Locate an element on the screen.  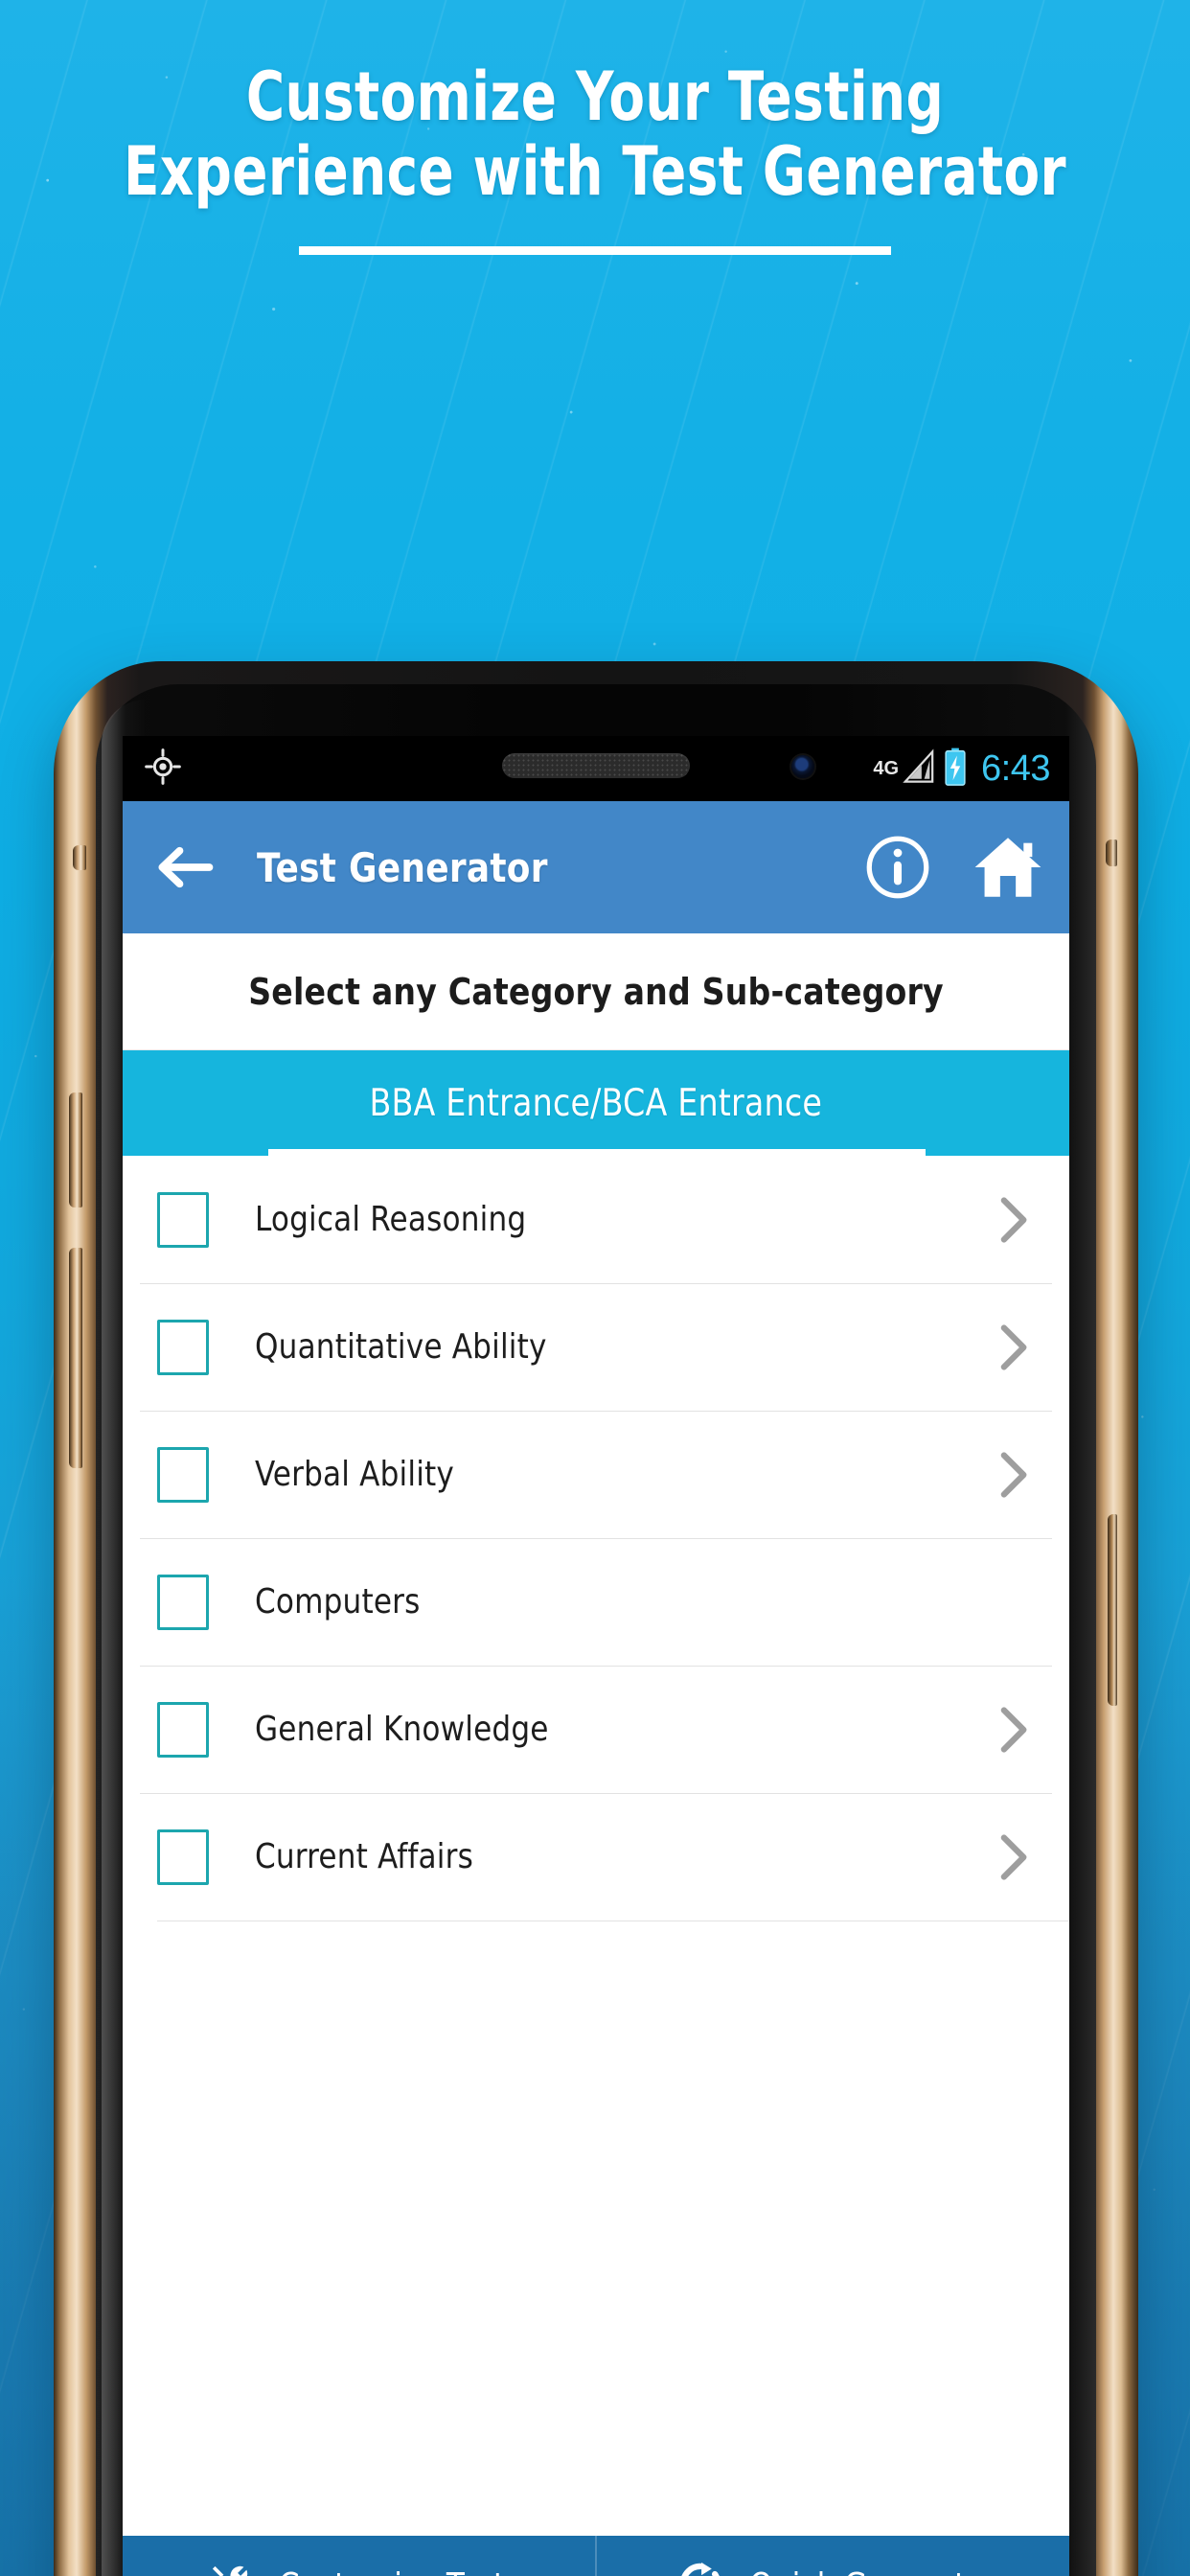
sim-tray-button is located at coordinates (80, 857).